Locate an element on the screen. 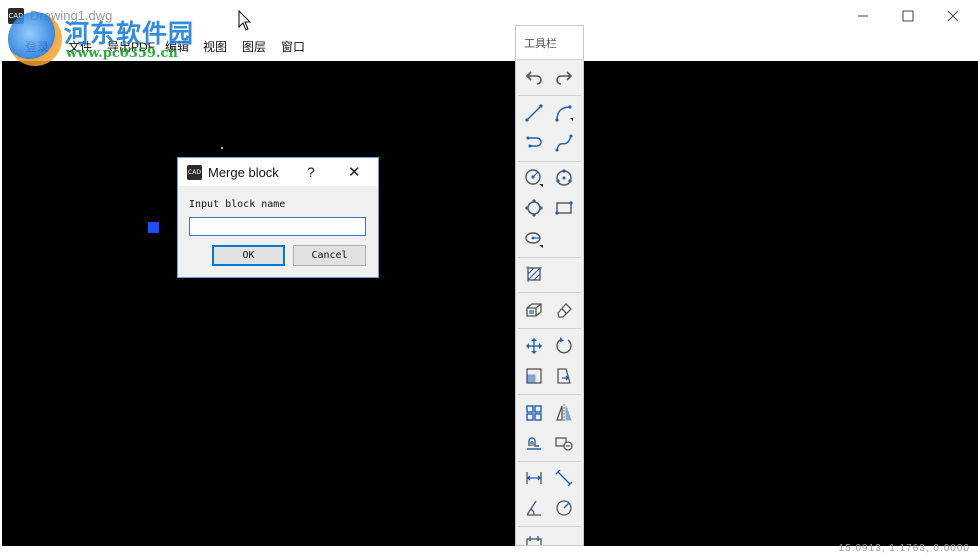 The image size is (978, 558). block-icon is located at coordinates (534, 310).